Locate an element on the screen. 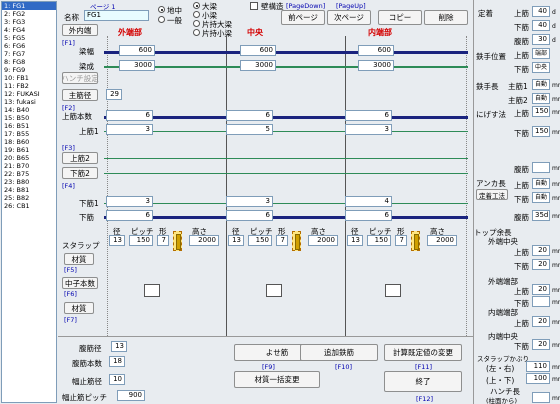 The width and height of the screenshot is (560, 404). list-item: 12: FUKASI is located at coordinates (29, 94).